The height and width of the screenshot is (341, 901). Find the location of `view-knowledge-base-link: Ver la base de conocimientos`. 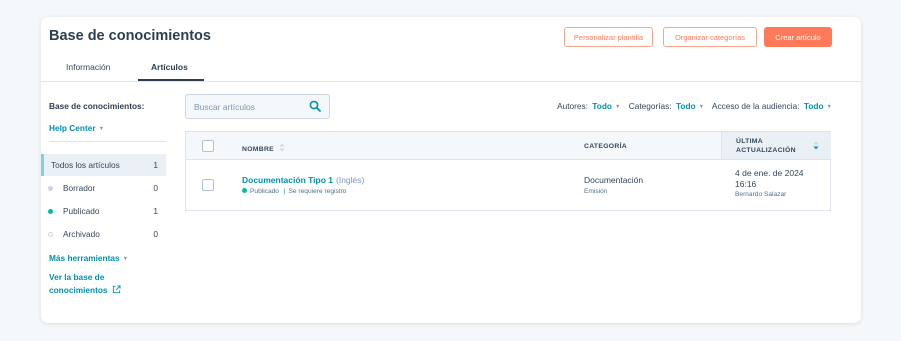

view-knowledge-base-link: Ver la base de conocimientos is located at coordinates (104, 284).